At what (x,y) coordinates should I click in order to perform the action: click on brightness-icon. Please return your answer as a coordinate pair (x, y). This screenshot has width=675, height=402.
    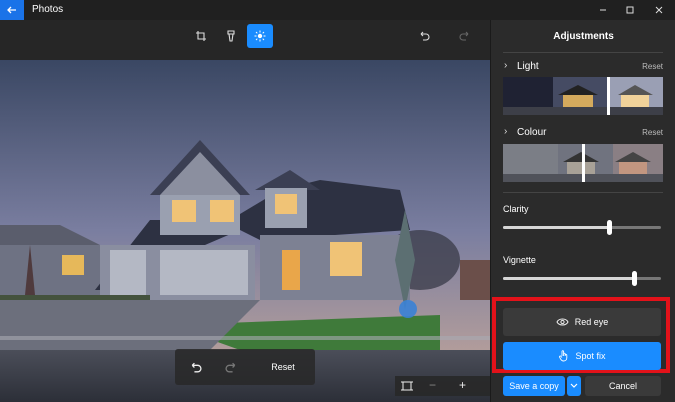
    Looking at the image, I should click on (260, 36).